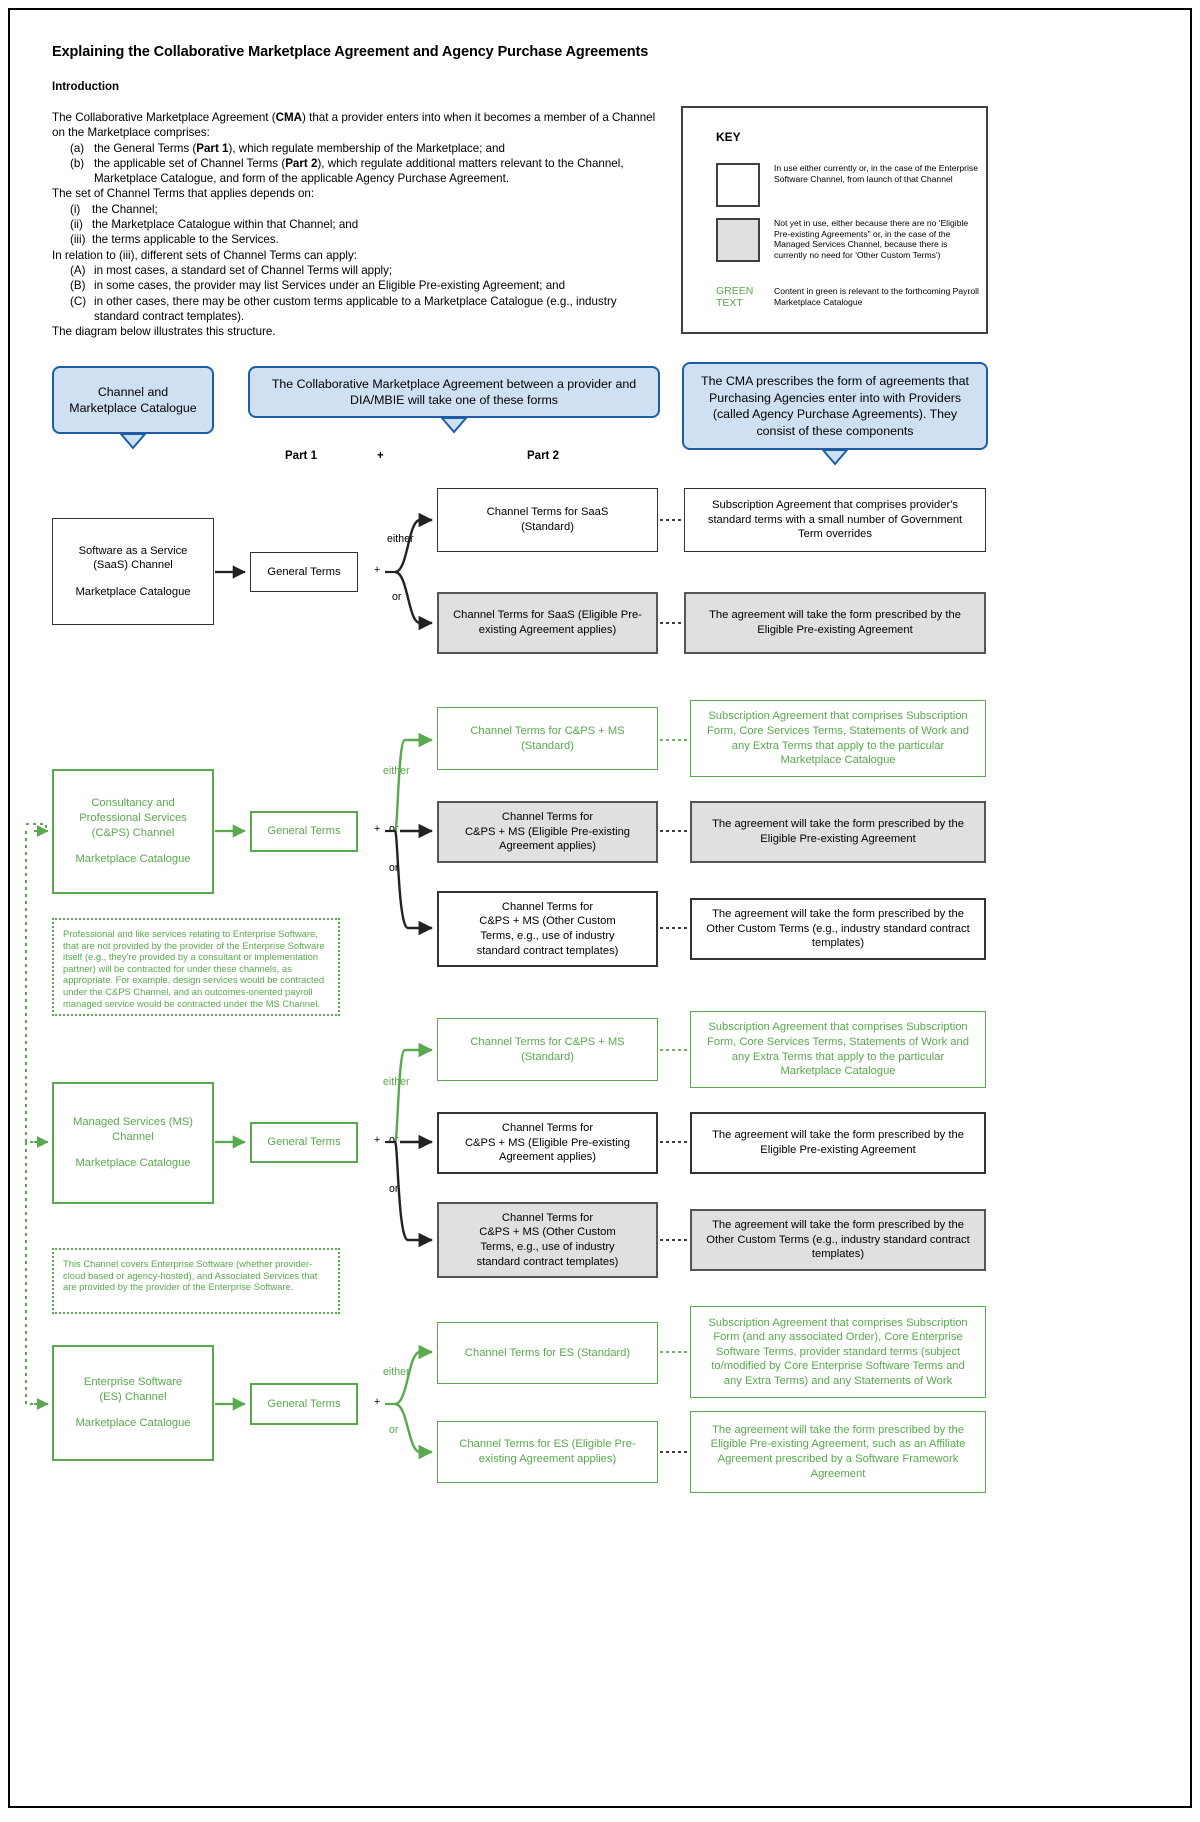 The height and width of the screenshot is (1822, 1200). I want to click on channel-name-line: Professional Services, so click(133, 817).